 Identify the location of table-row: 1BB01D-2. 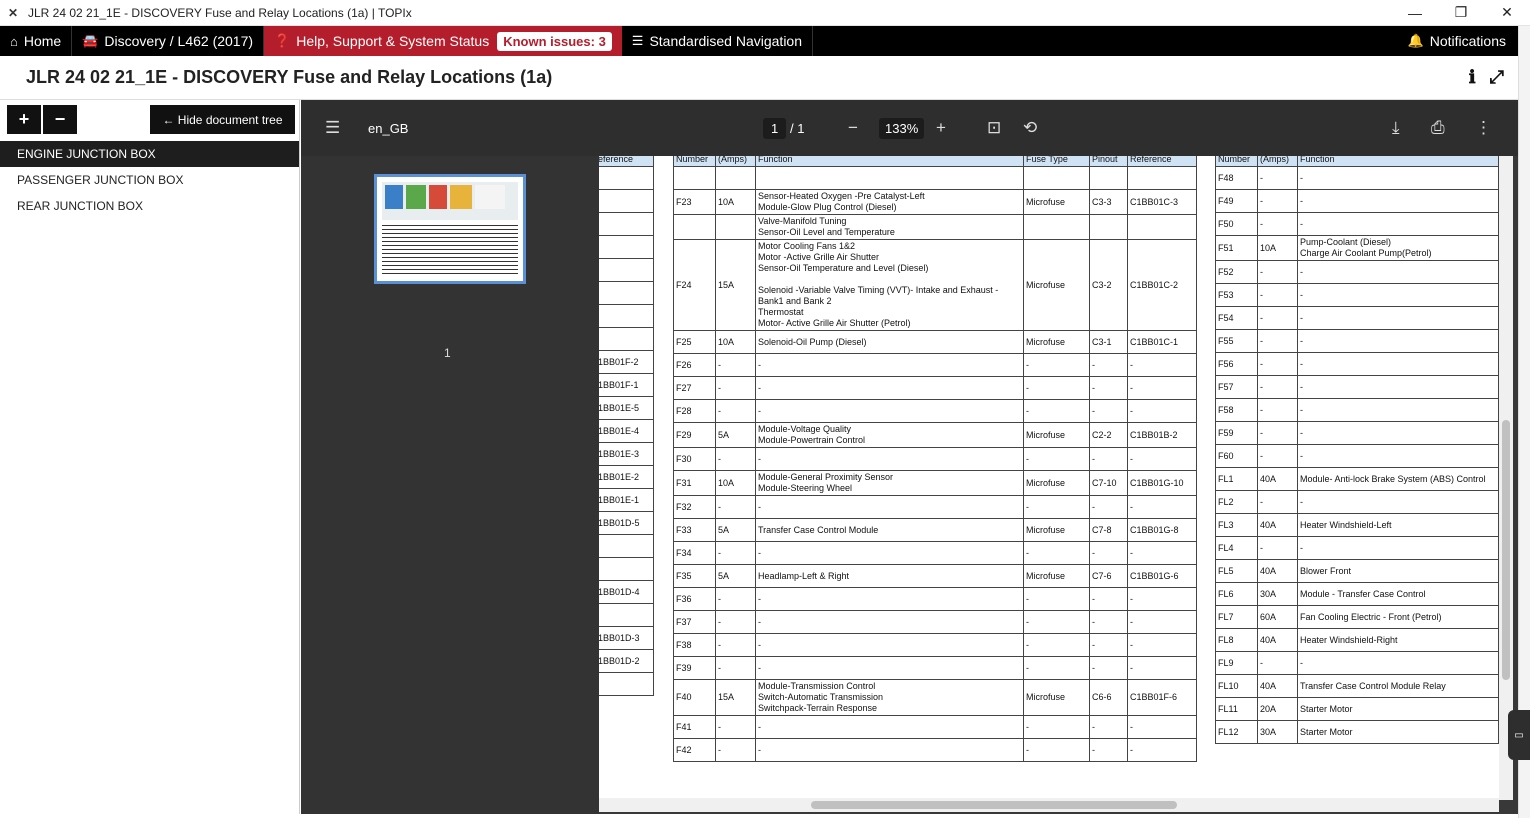
(626, 661).